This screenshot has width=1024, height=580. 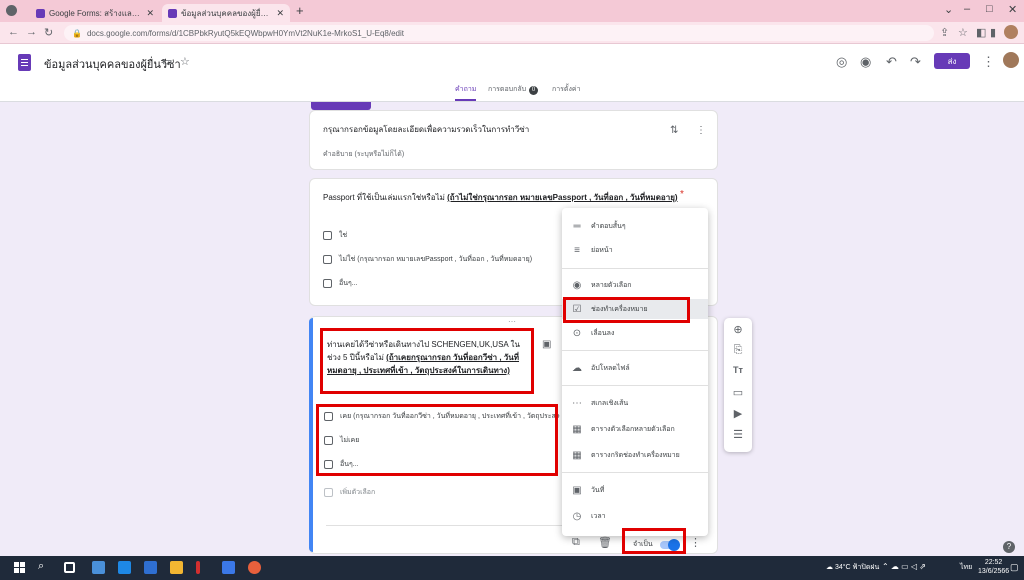 I want to click on menu-item-time: ◷ เวลา, so click(x=635, y=516).